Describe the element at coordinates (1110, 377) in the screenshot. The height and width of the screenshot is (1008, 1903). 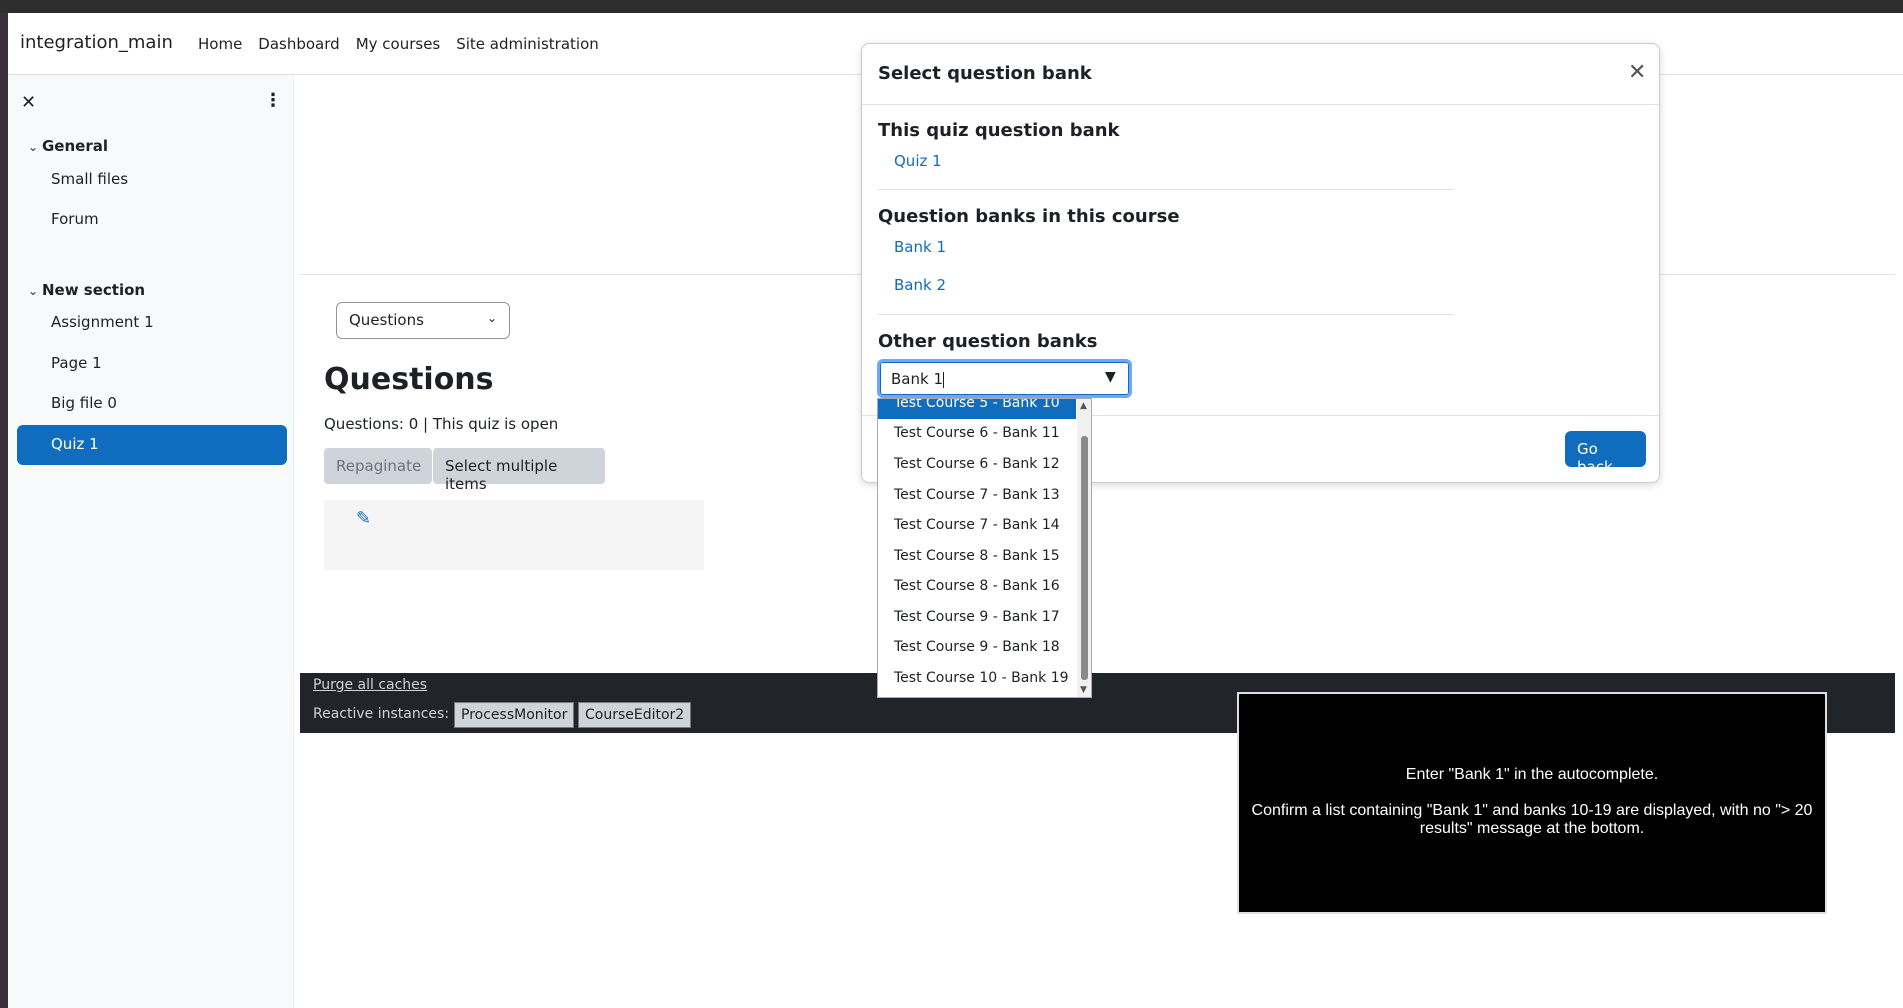
I see `dropdown-arrow-icon: ▼` at that location.